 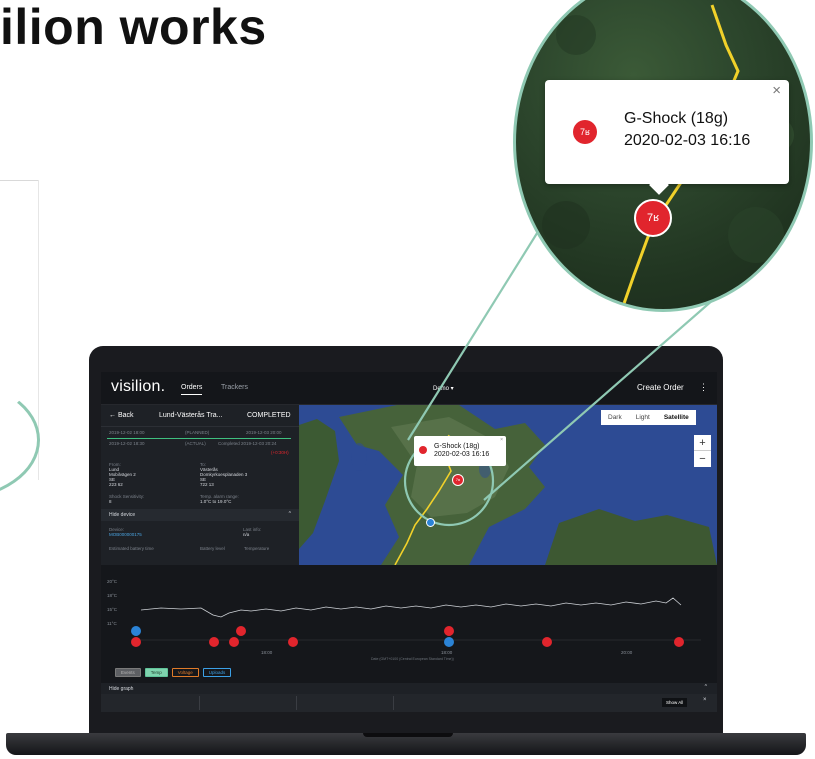 What do you see at coordinates (116, 484) in the screenshot?
I see `from-line: 223 62` at bounding box center [116, 484].